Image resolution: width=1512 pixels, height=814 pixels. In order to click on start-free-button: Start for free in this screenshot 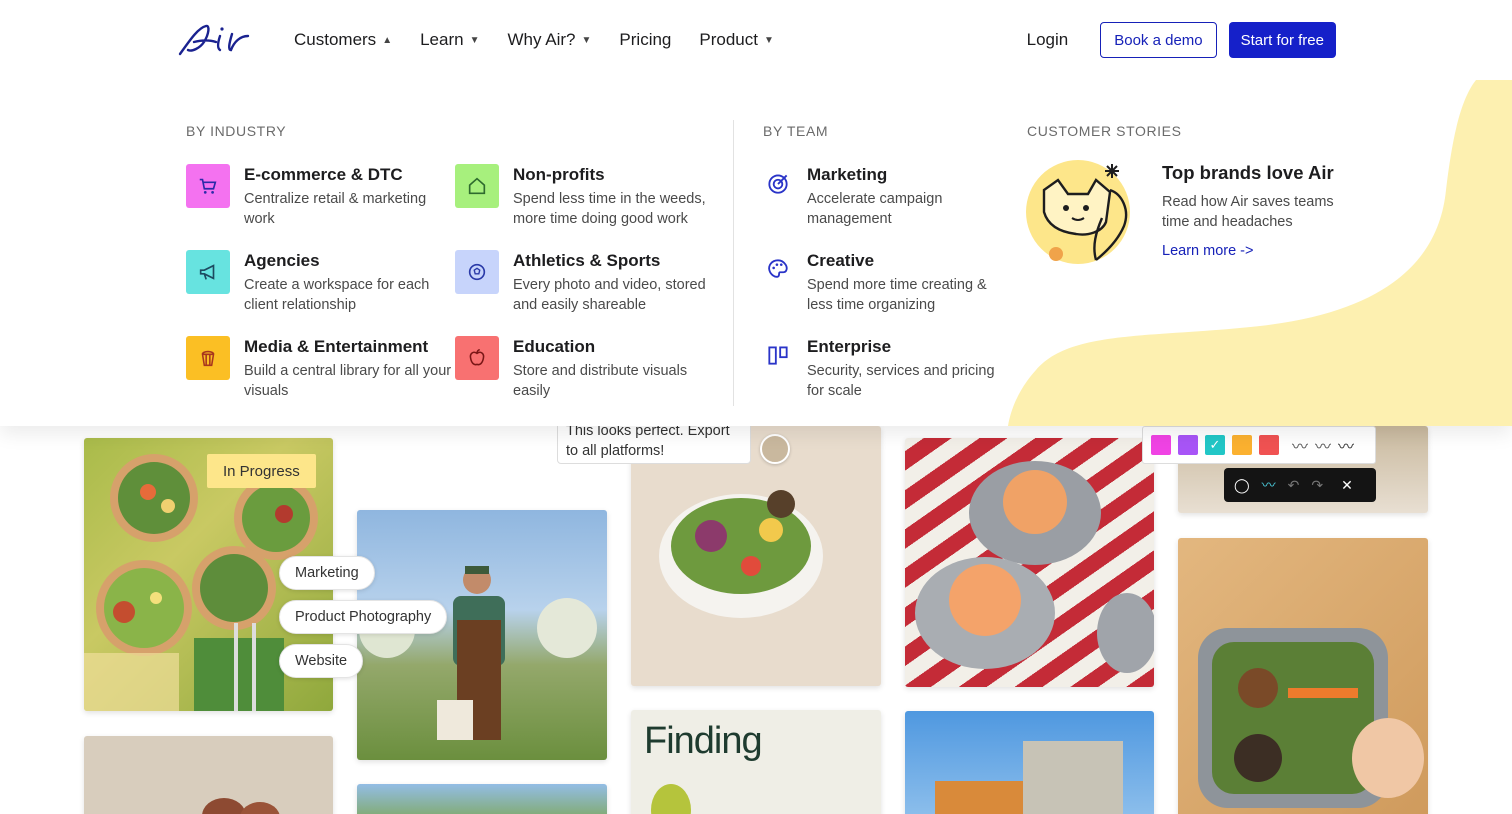, I will do `click(1282, 40)`.